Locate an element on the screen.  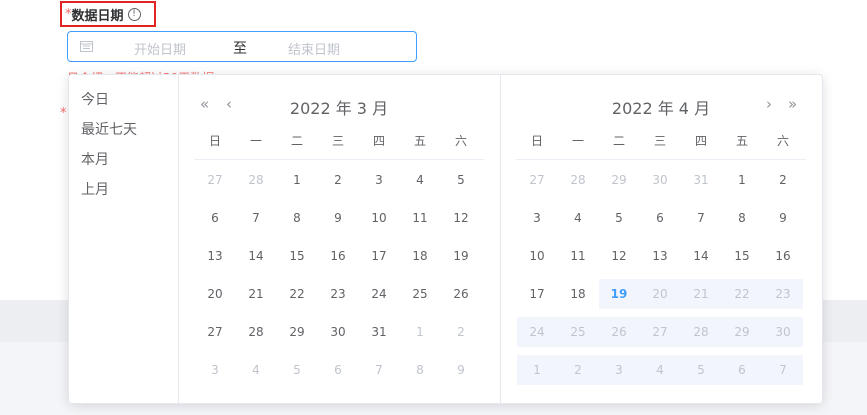
shortcut-today: 今日 is located at coordinates (95, 99).